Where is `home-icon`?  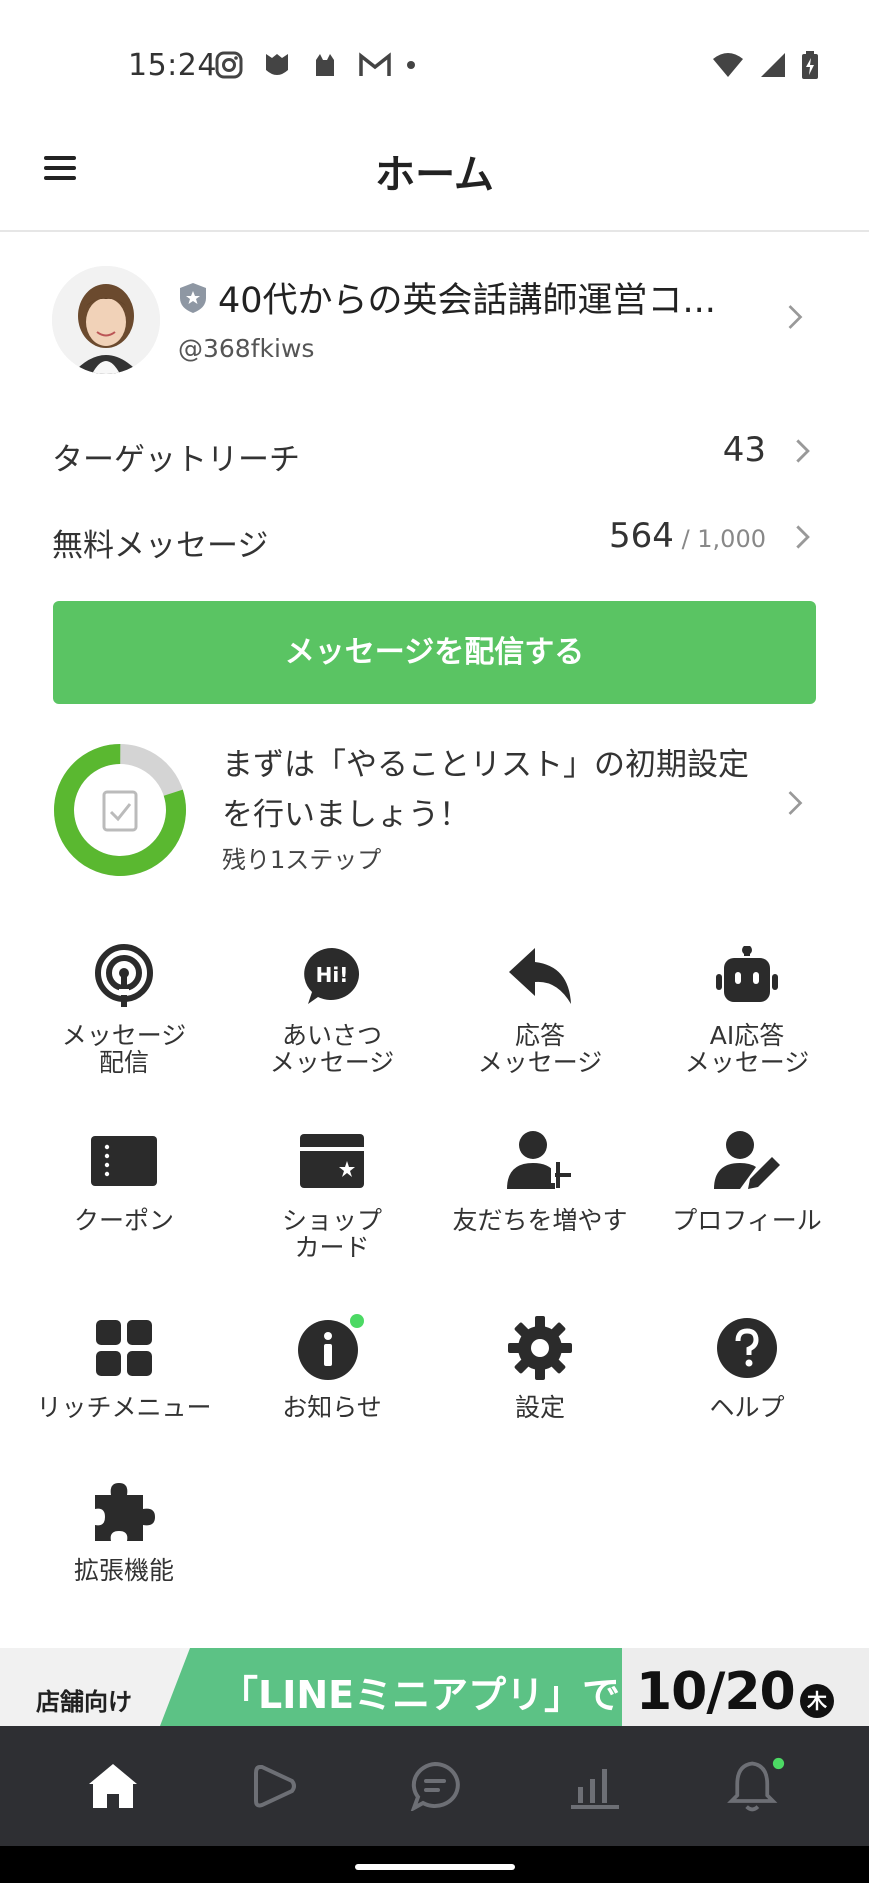 home-icon is located at coordinates (113, 1786).